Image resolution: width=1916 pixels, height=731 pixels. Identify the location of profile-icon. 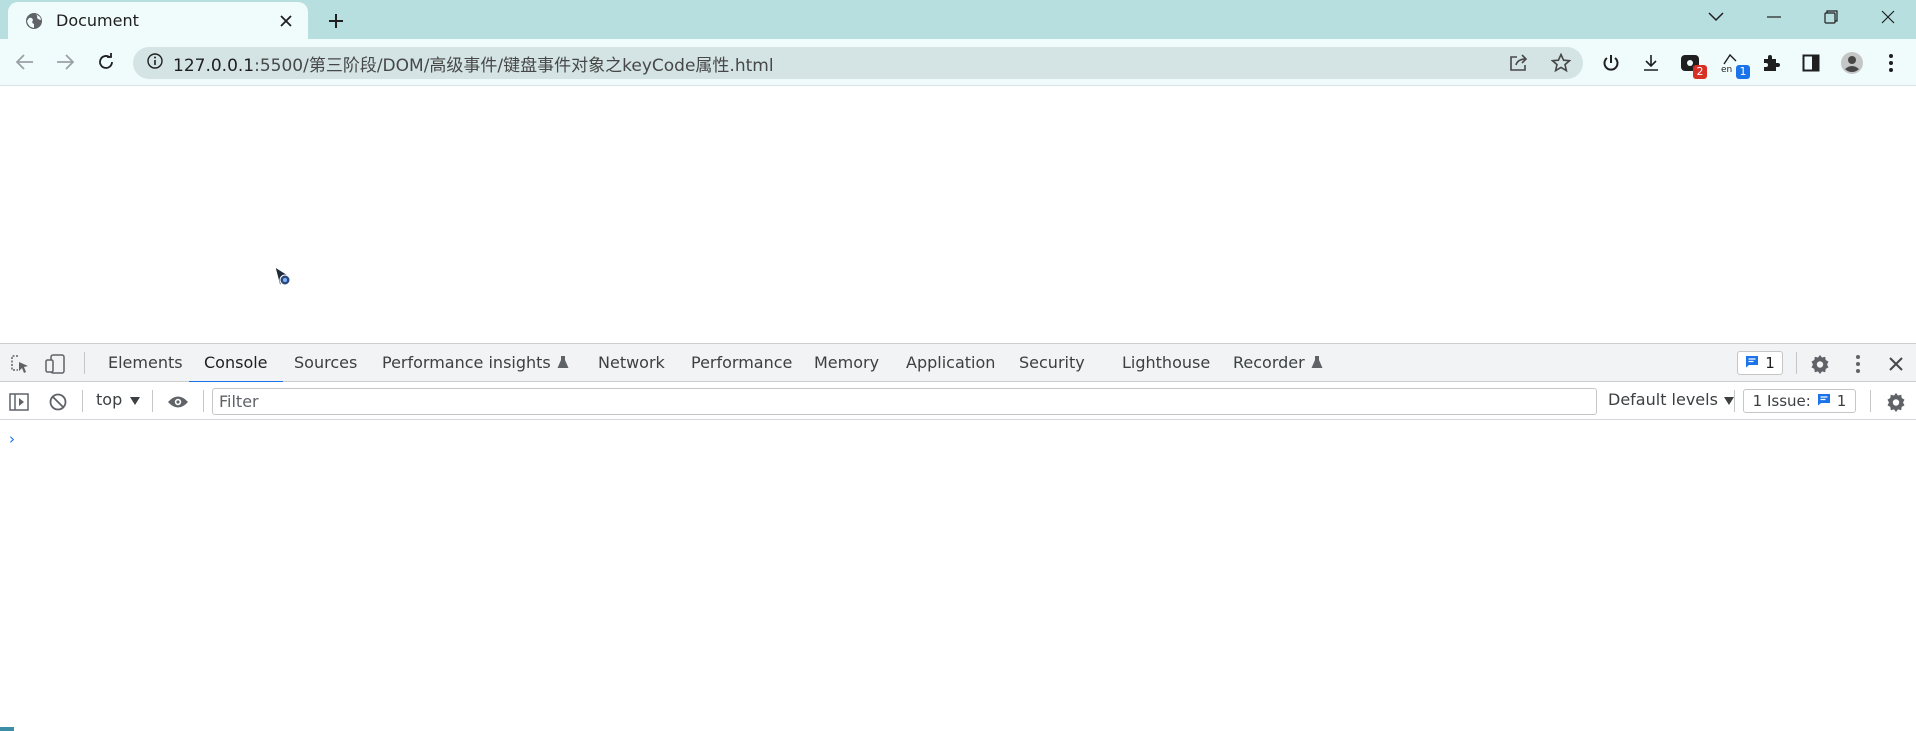
(1852, 63).